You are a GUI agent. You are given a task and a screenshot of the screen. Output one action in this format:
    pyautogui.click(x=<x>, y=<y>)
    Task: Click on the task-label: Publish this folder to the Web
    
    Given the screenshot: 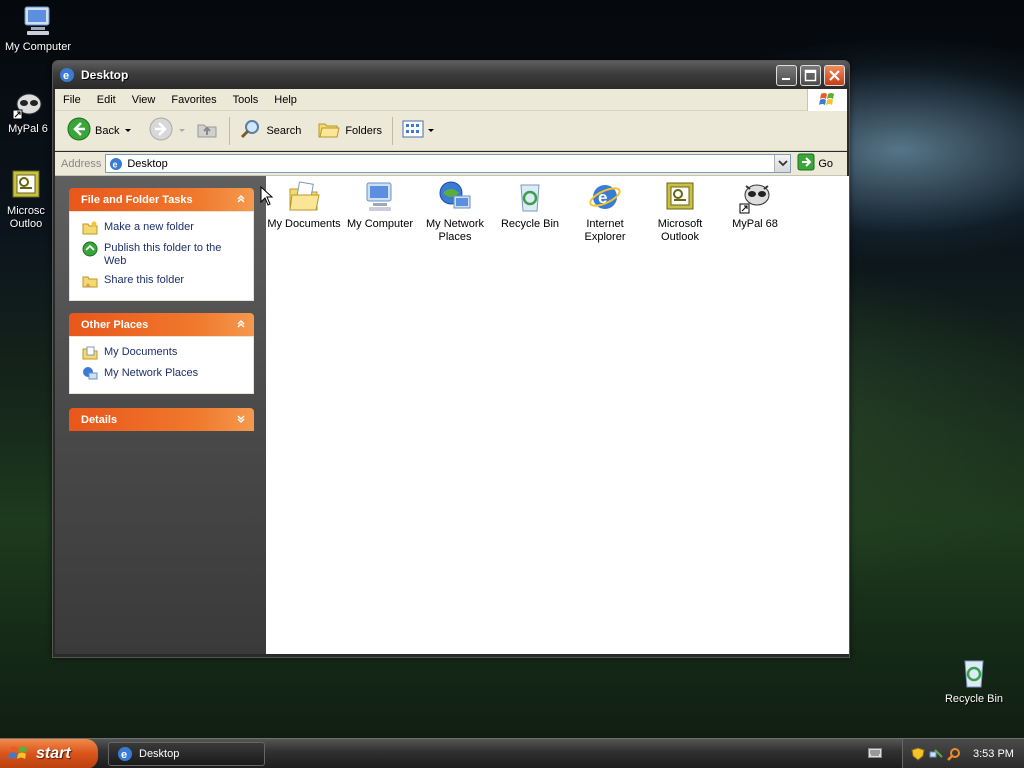 What is the action you would take?
    pyautogui.click(x=163, y=254)
    